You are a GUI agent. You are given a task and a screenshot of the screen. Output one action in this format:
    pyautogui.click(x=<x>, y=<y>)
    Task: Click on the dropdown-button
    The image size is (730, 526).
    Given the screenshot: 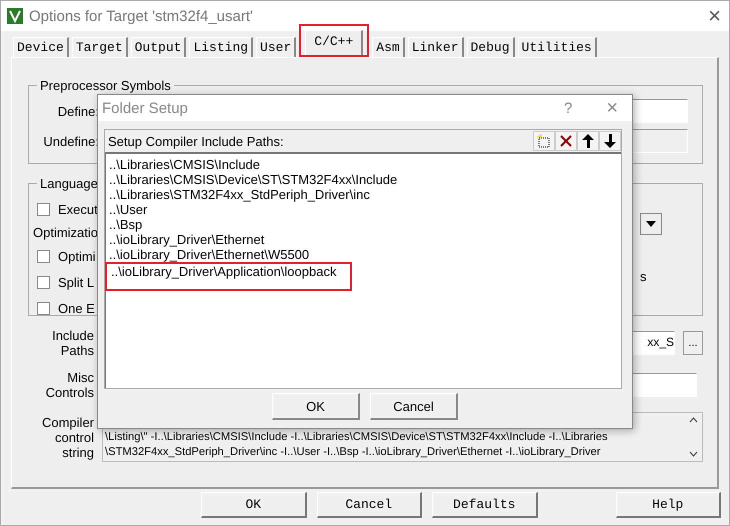 What is the action you would take?
    pyautogui.click(x=651, y=224)
    